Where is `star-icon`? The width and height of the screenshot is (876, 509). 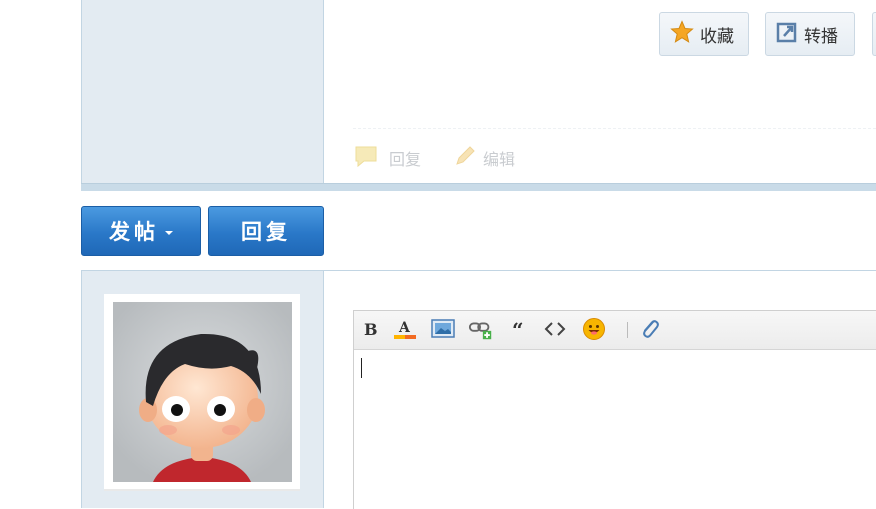 star-icon is located at coordinates (682, 34).